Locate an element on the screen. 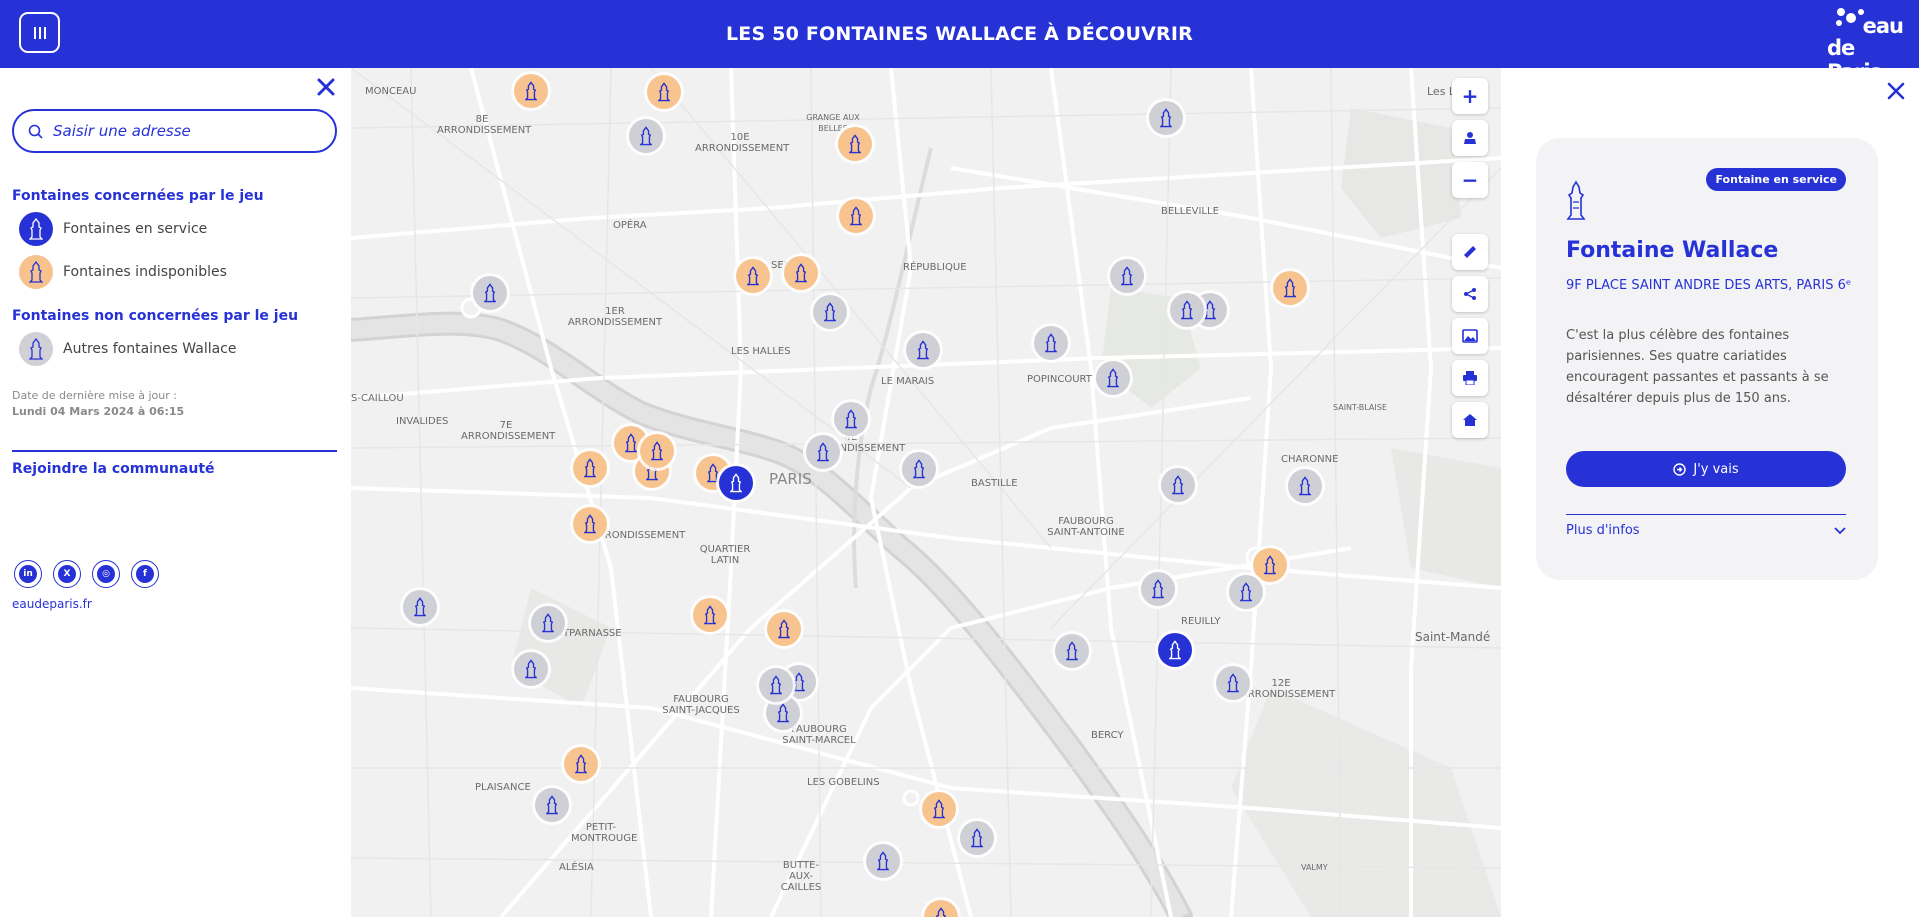  map-label-bercy: BERCY is located at coordinates (1107, 735).